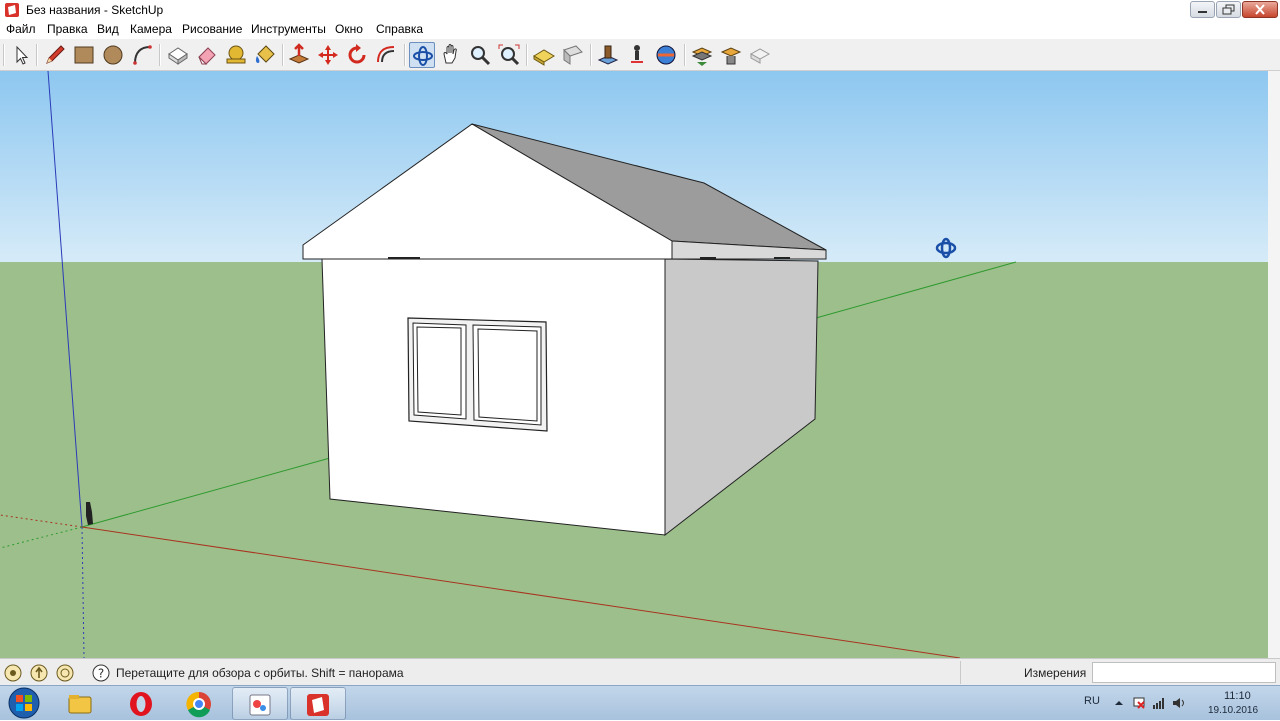 The height and width of the screenshot is (721, 1280). I want to click on circle-icon, so click(113, 55).